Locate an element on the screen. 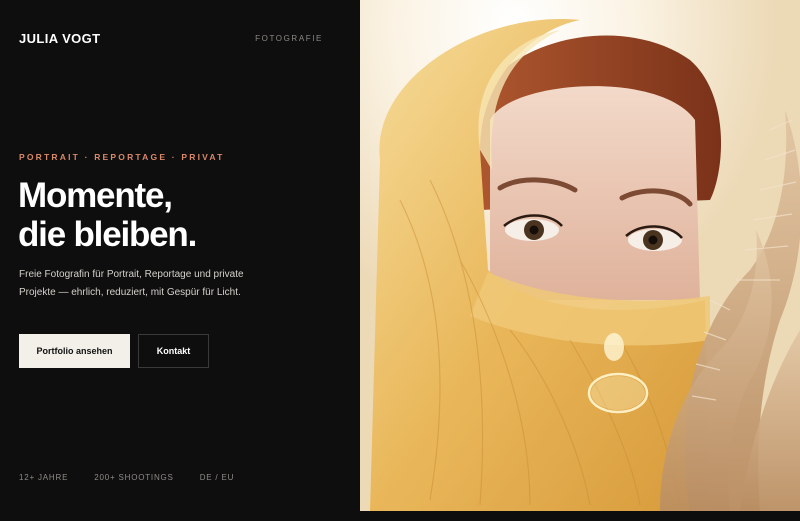  hero-headline: Momente, die bleiben. is located at coordinates (178, 215).